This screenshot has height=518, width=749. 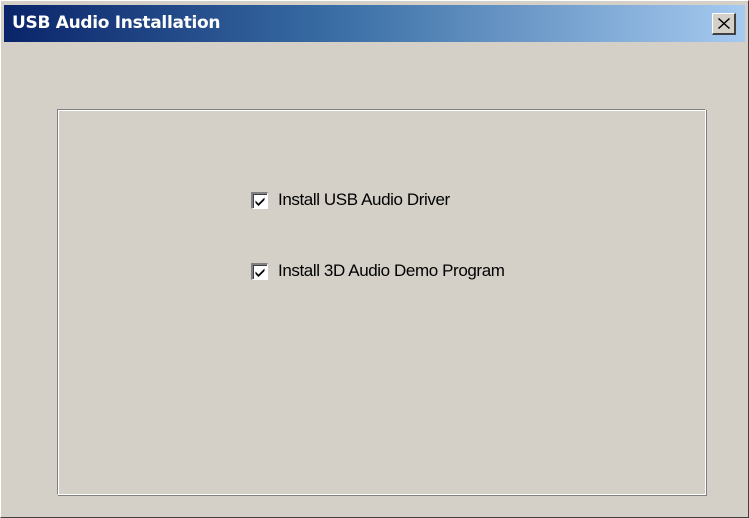 I want to click on close-button, so click(x=724, y=24).